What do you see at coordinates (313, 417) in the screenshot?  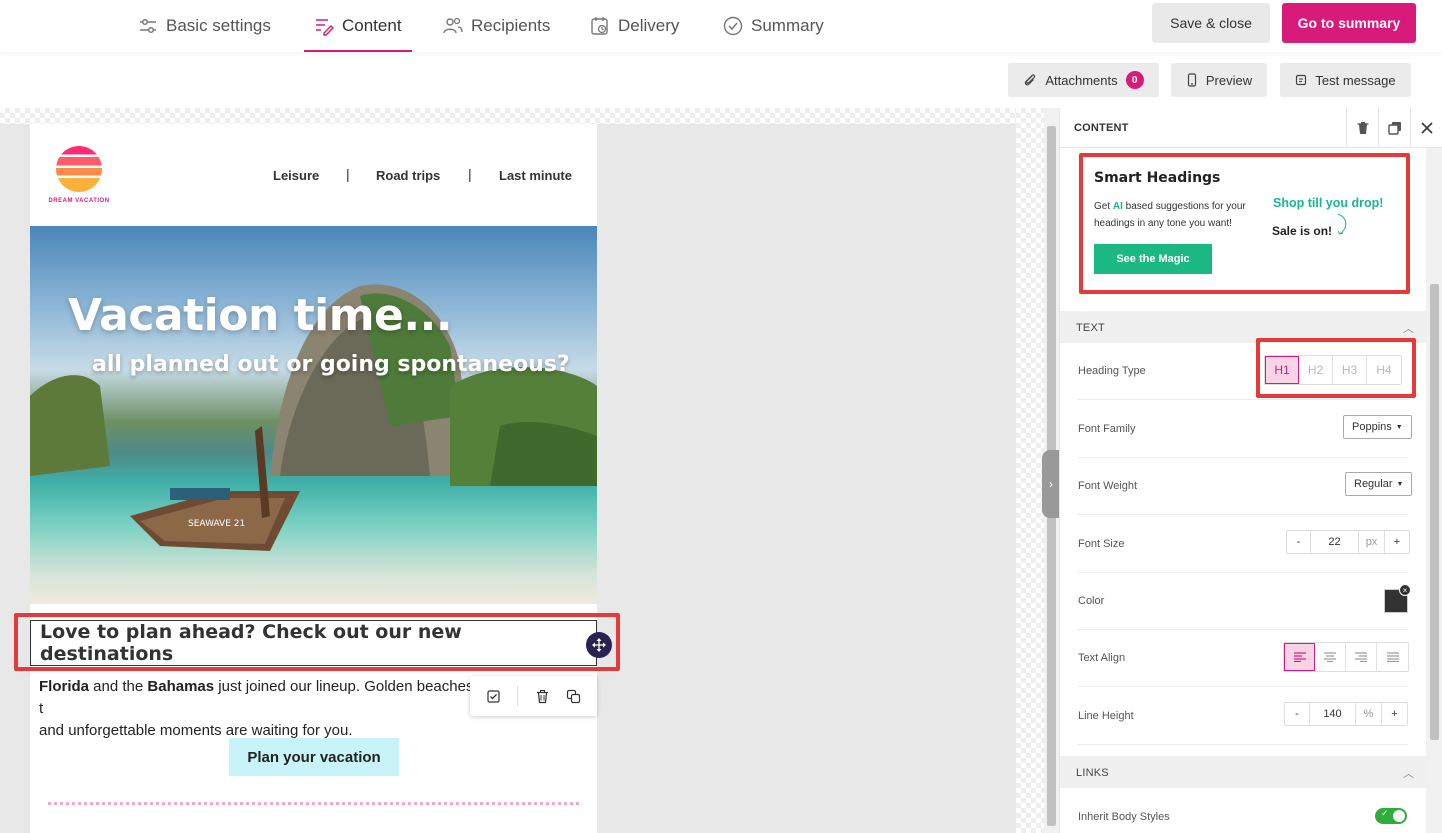 I see `beach-scene-illustration: SEAWAVE 21` at bounding box center [313, 417].